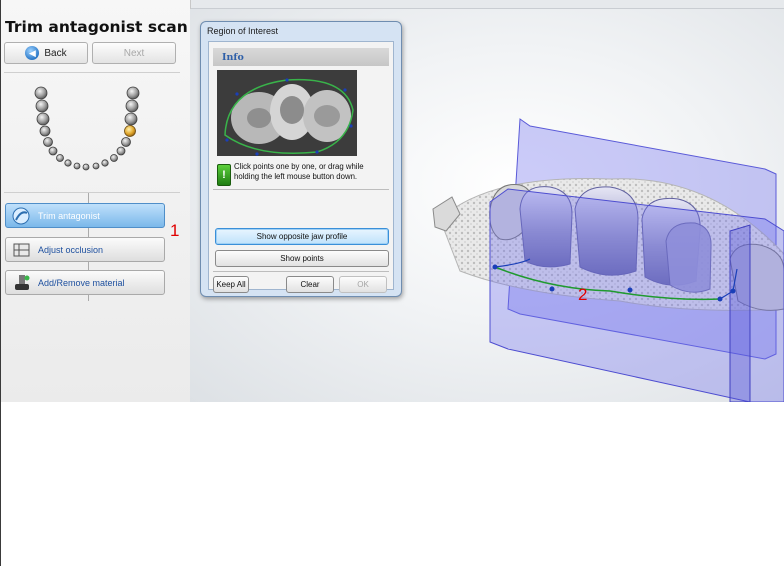  I want to click on step-label: Add/Remove material, so click(81, 282).